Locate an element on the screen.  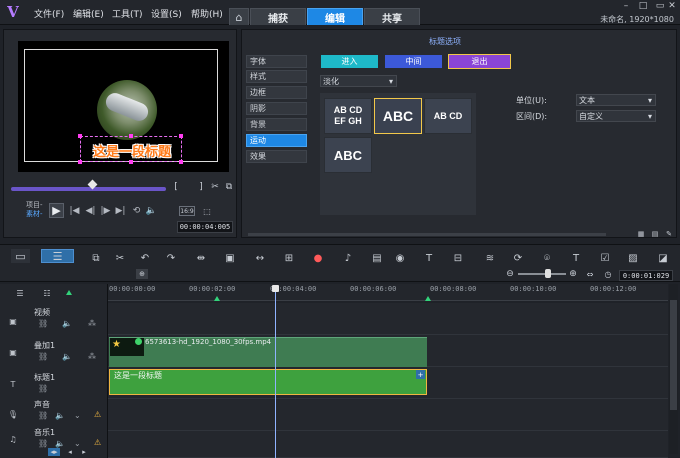
scroll-left-icon: ◂ is located at coordinates (70, 452).